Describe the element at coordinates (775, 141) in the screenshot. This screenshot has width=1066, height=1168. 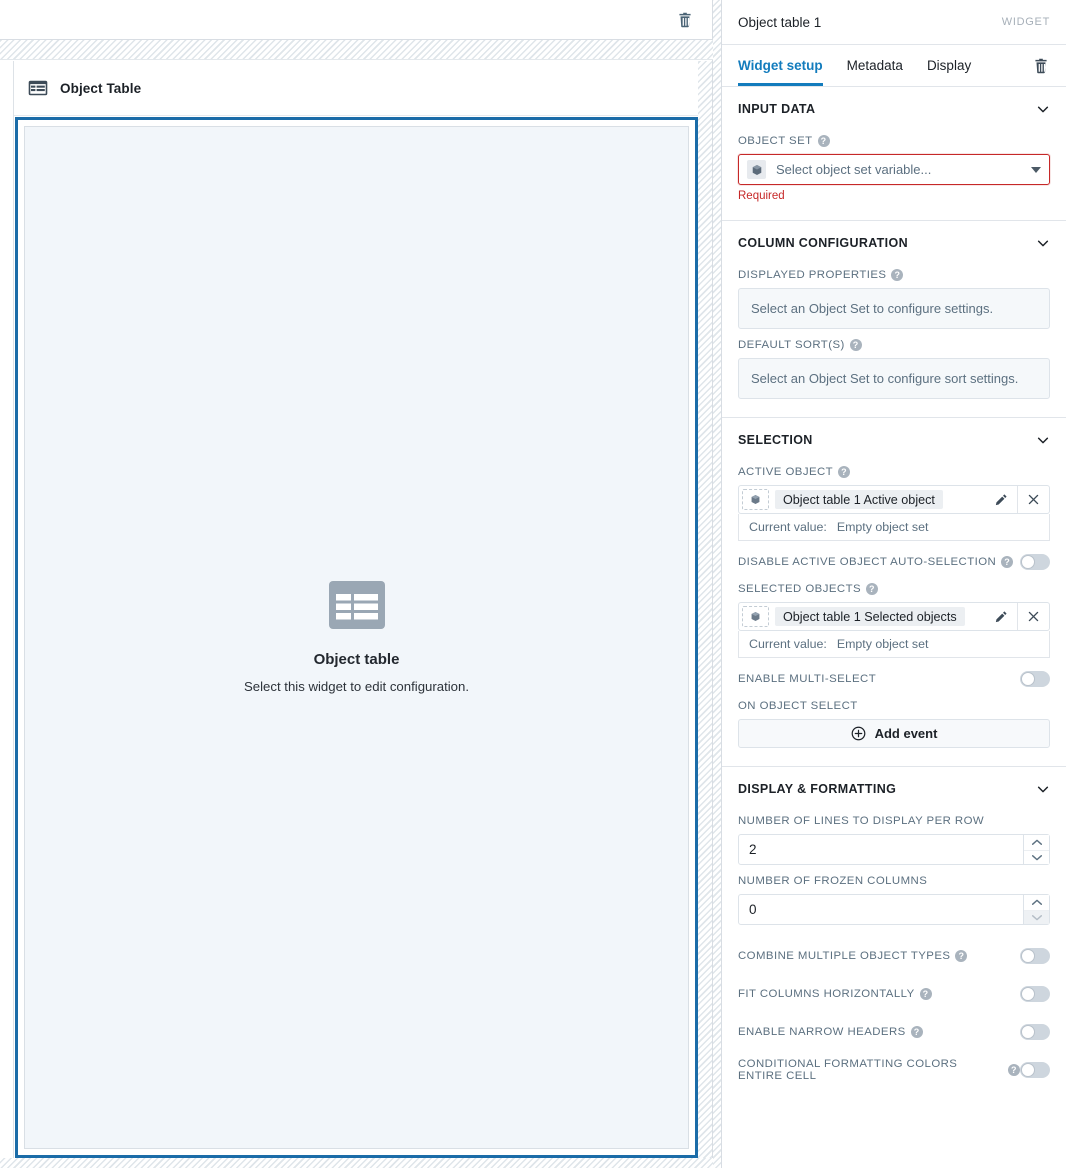
I see `label-object-set-text: OBJECT SET` at that location.